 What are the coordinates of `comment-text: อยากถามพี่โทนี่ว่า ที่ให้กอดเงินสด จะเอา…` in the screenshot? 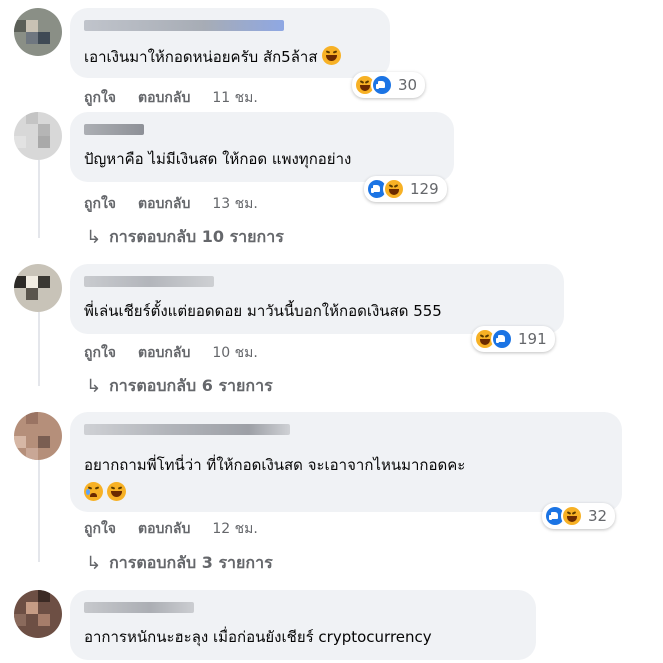 It's located at (275, 465).